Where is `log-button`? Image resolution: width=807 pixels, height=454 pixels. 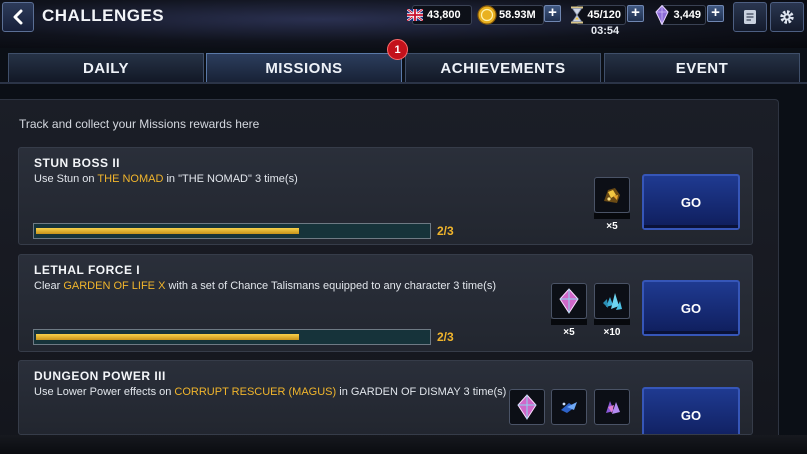
log-button is located at coordinates (750, 17).